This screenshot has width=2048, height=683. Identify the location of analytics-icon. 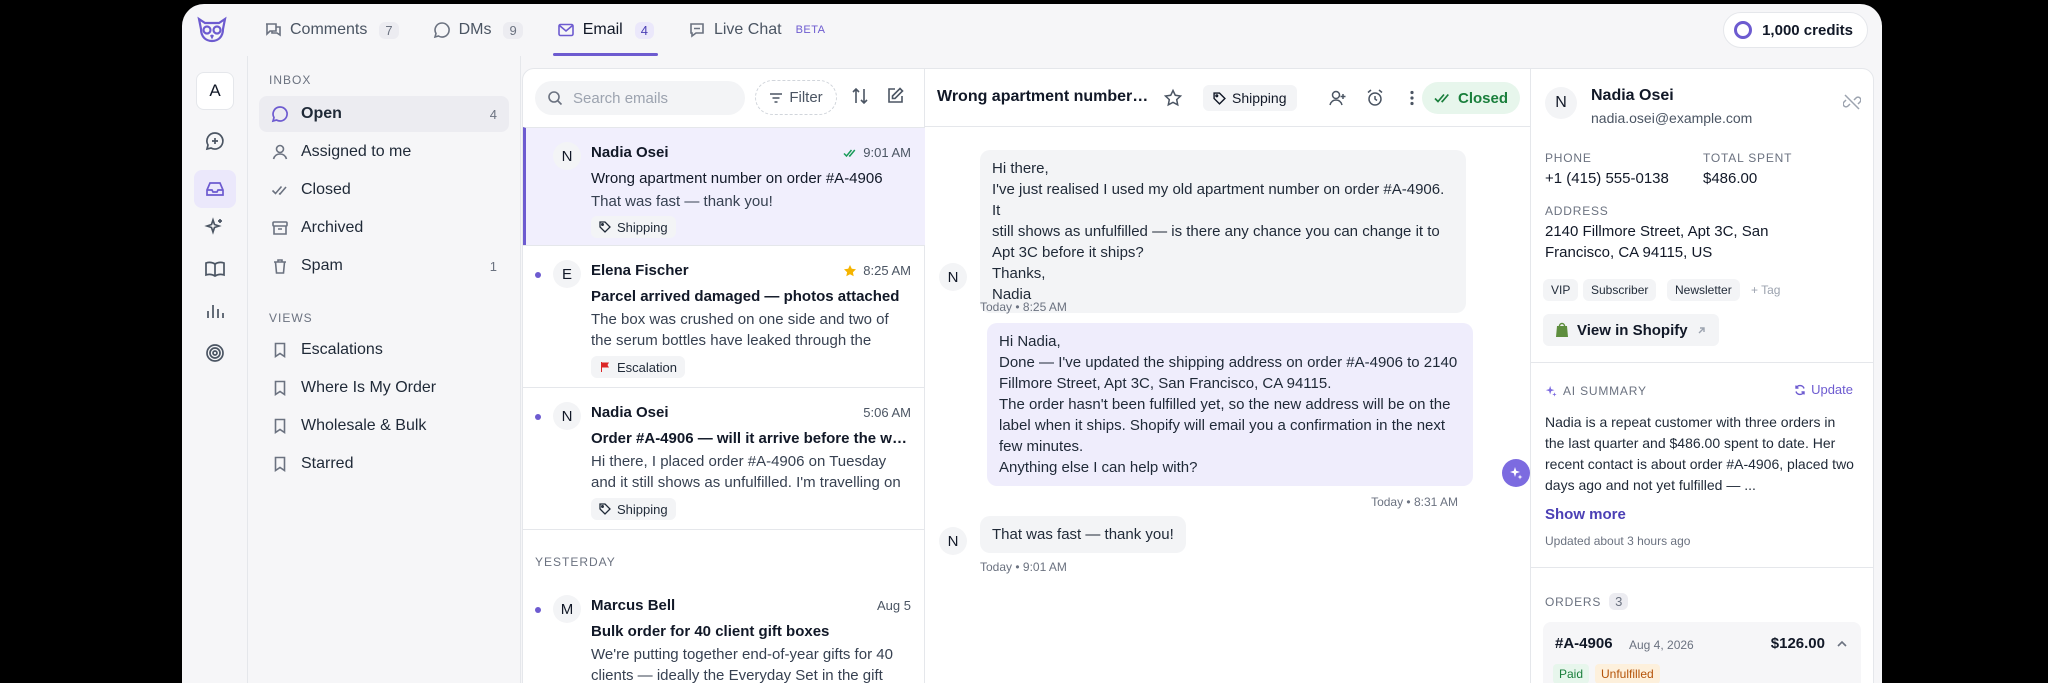
(215, 311).